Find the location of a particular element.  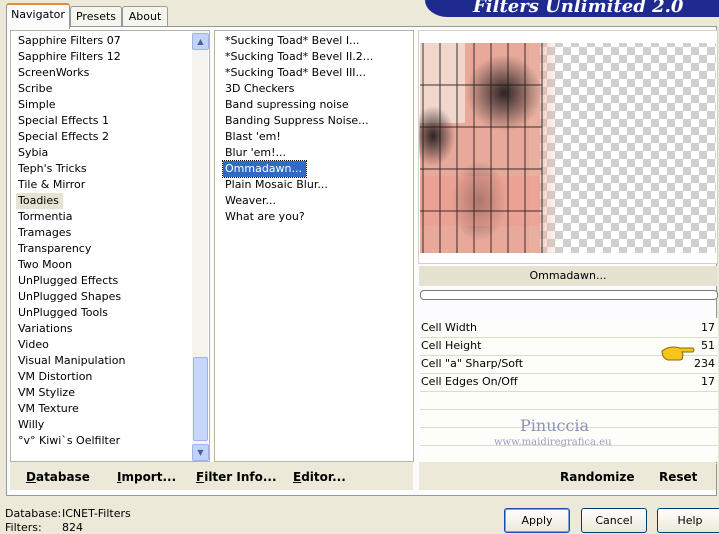

category-item: UnPlugged Effects is located at coordinates (103, 281).